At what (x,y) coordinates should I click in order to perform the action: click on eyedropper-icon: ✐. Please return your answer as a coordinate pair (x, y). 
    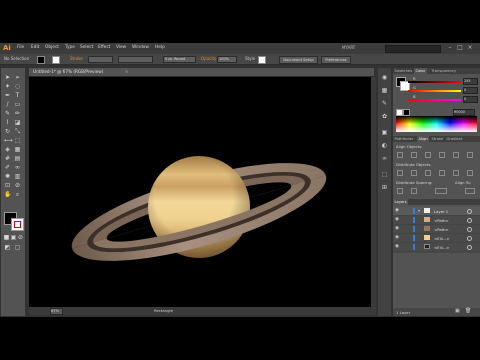
    Looking at the image, I should click on (7, 167).